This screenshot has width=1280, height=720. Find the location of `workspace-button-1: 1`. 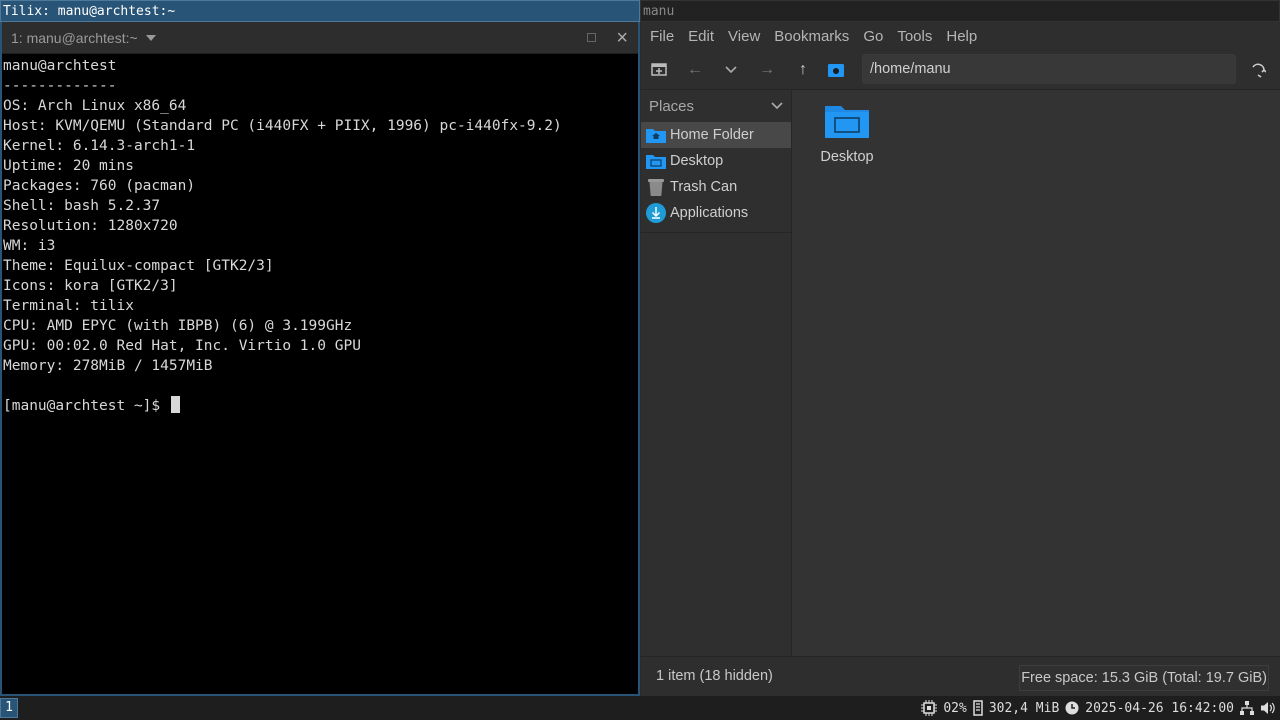

workspace-button-1: 1 is located at coordinates (9, 708).